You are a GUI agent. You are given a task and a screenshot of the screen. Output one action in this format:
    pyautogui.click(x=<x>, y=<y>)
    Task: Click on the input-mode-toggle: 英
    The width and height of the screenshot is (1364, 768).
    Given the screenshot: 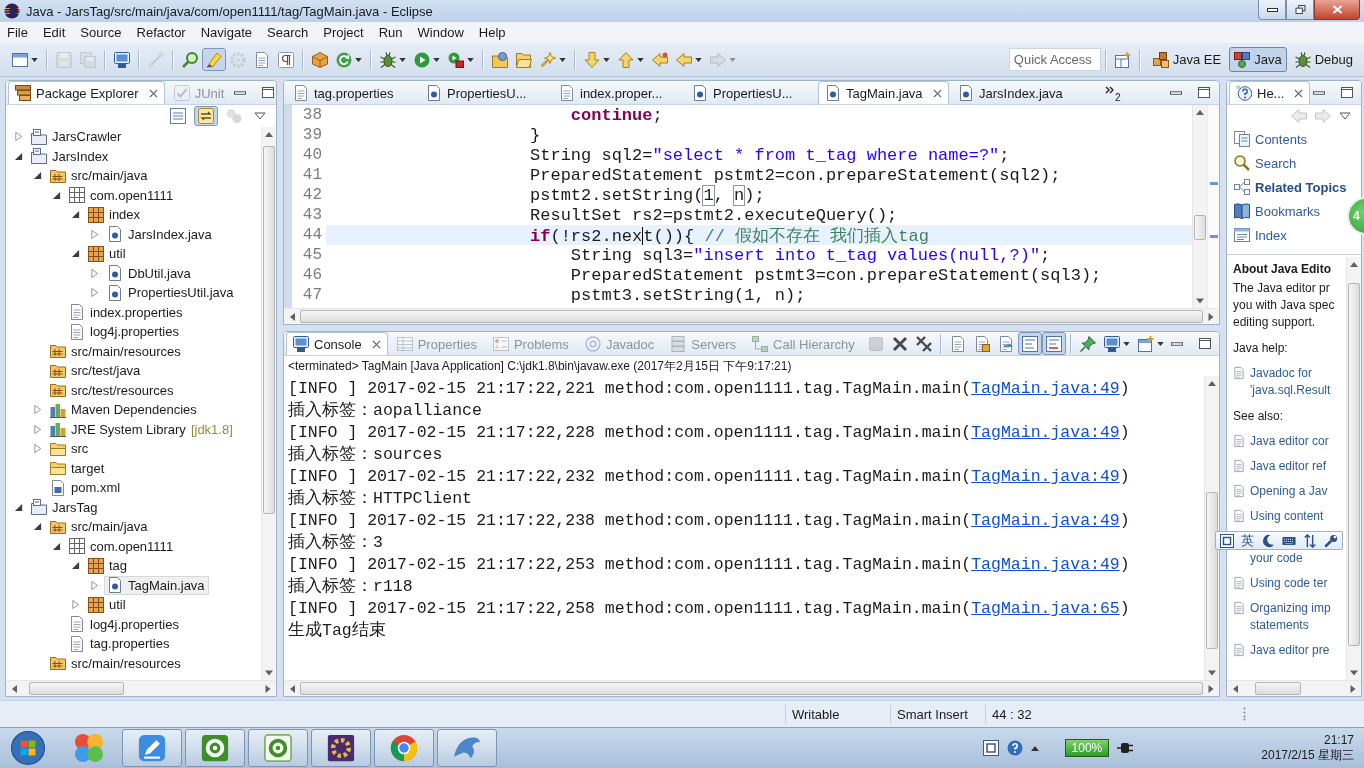 What is the action you would take?
    pyautogui.click(x=1247, y=540)
    